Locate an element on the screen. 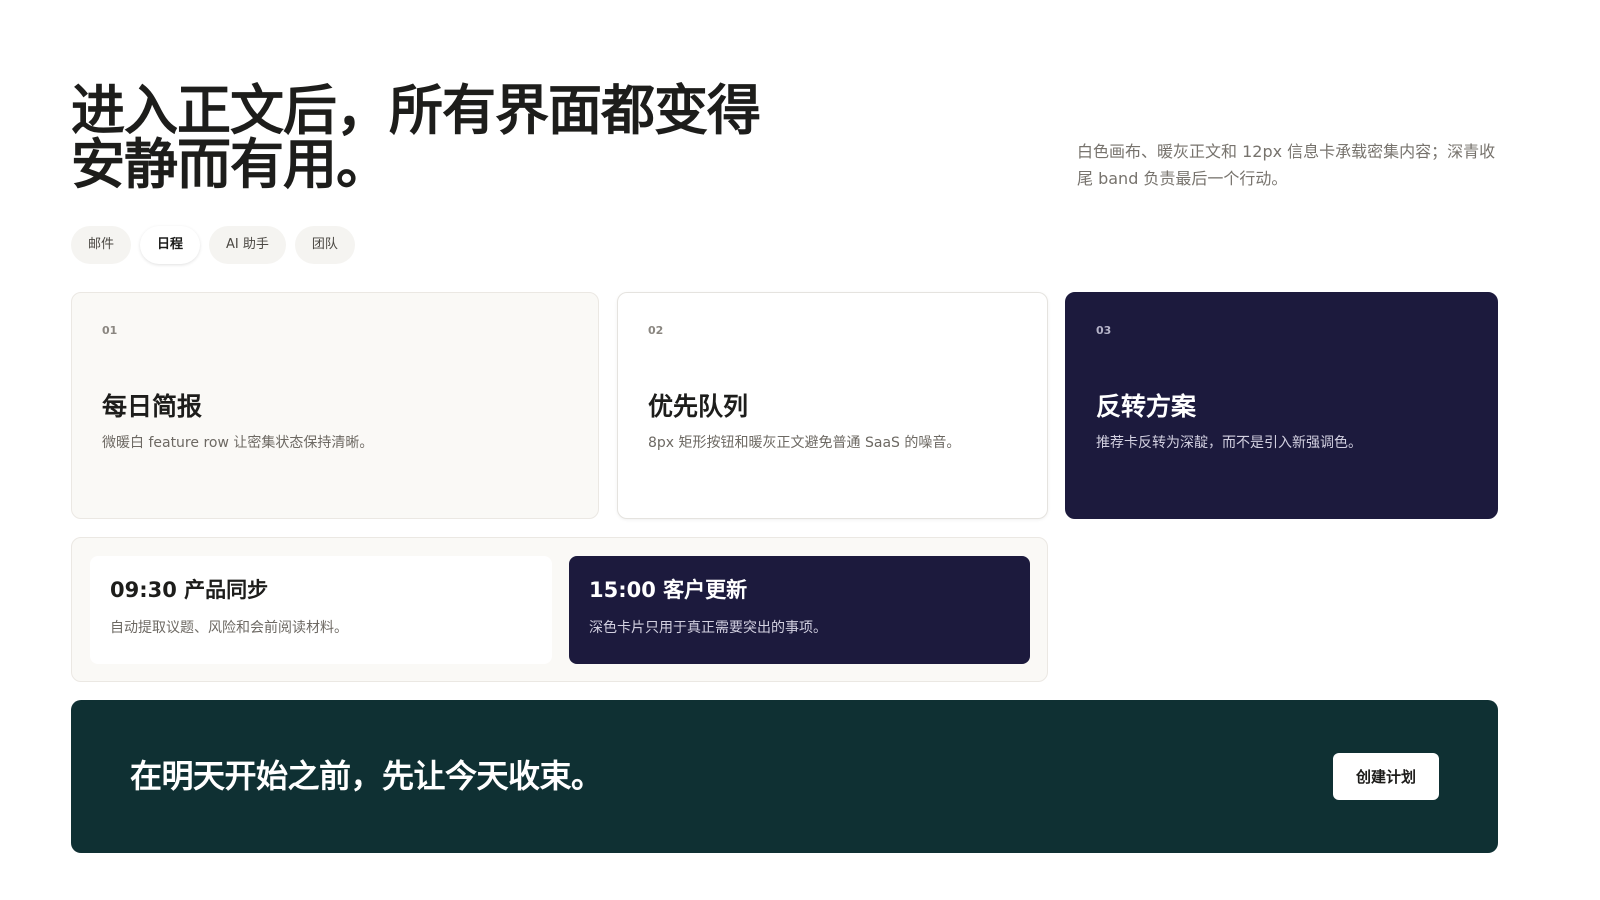 The height and width of the screenshot is (900, 1600). schedule-item-customer-update: 15:00 客户更新 深色卡片只用于真正需要突出的事项。 is located at coordinates (799, 610).